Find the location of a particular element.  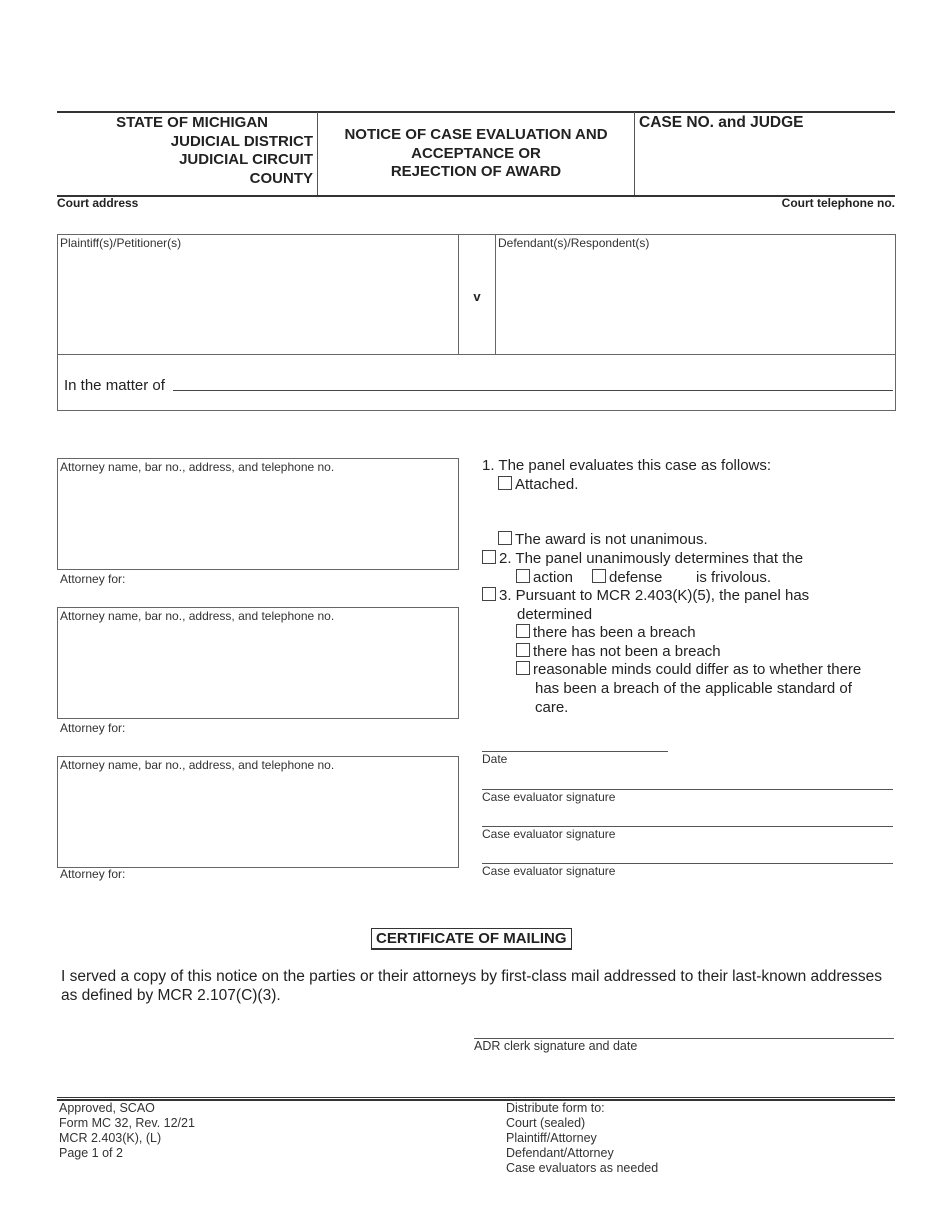

no-breach-option: there has not been a breach is located at coordinates (618, 652).